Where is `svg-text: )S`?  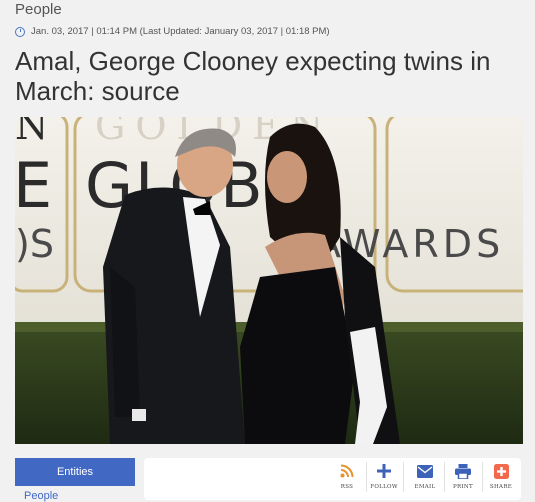
svg-text: )S is located at coordinates (34, 244).